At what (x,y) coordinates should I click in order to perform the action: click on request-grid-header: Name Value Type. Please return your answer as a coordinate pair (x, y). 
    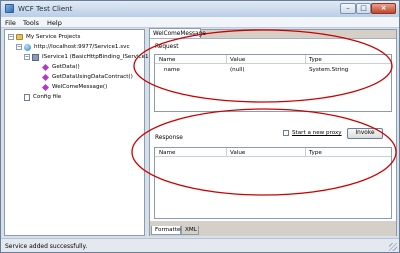
    Looking at the image, I should click on (273, 59).